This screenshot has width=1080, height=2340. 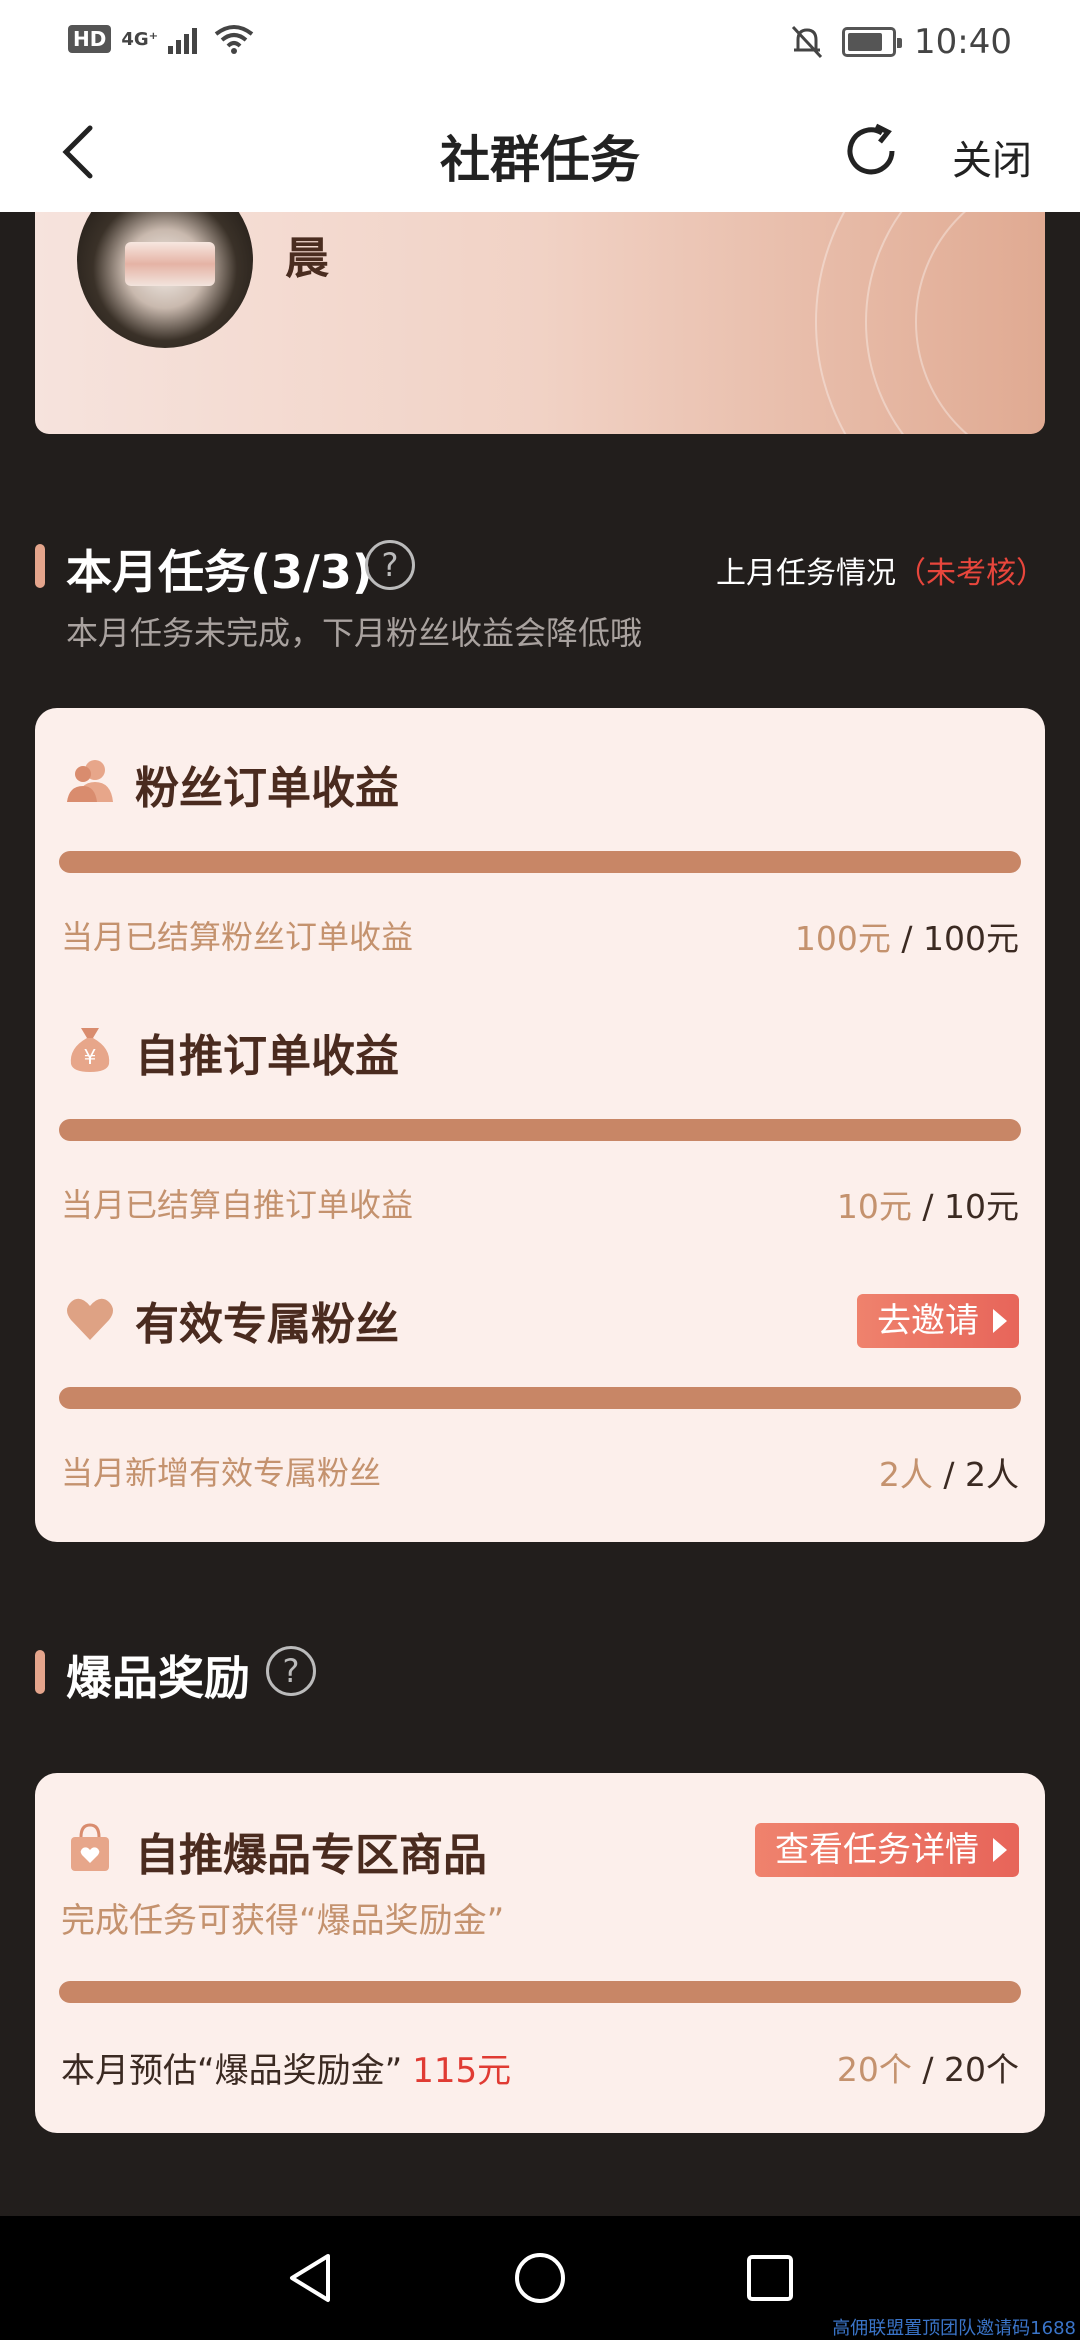 What do you see at coordinates (806, 573) in the screenshot?
I see `last-month-label: 上月任务情况` at bounding box center [806, 573].